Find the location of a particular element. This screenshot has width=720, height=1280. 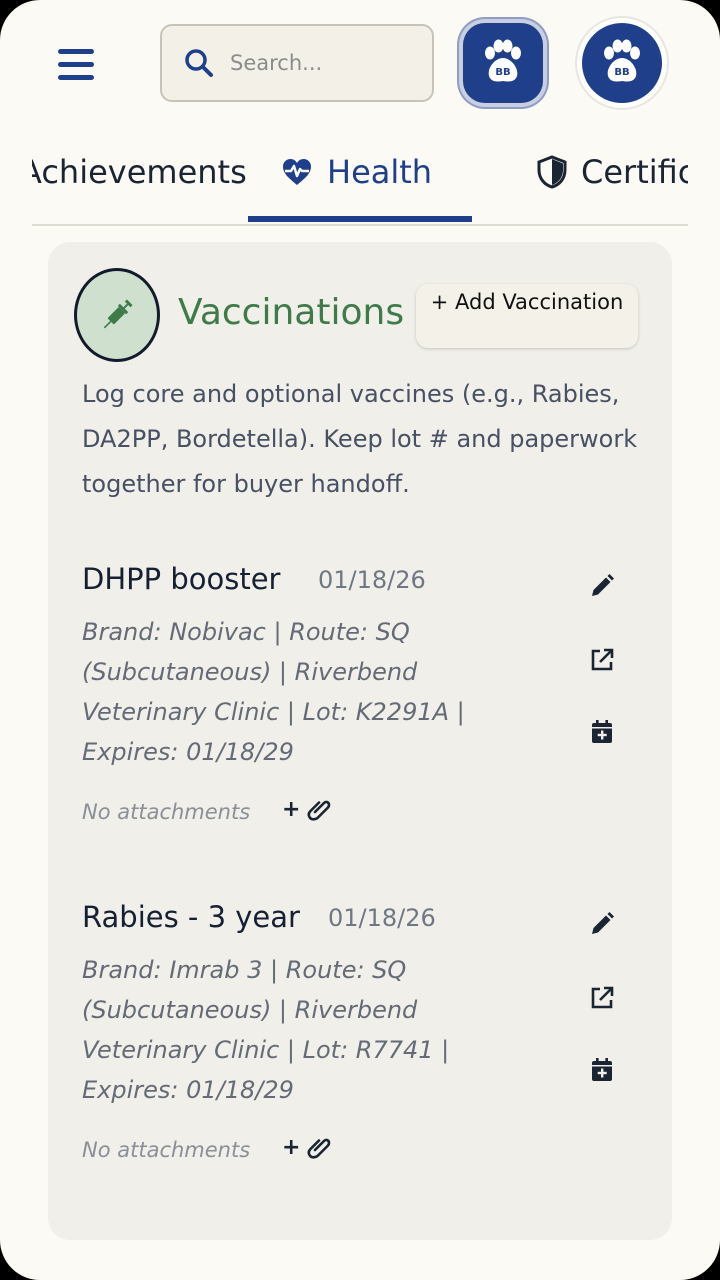

tab-bar: Achievements Health Certifications is located at coordinates (360, 179).